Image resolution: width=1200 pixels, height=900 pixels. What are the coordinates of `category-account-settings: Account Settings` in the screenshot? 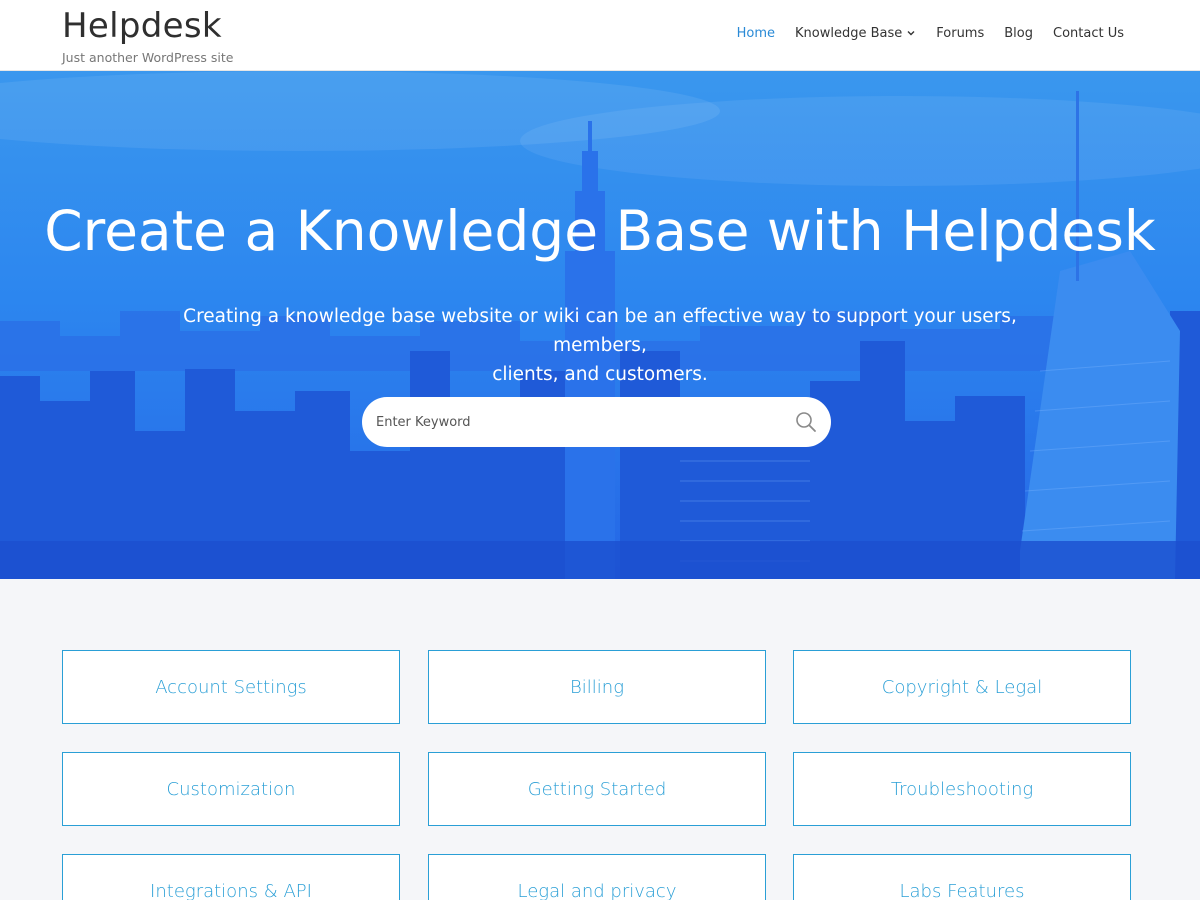 It's located at (231, 687).